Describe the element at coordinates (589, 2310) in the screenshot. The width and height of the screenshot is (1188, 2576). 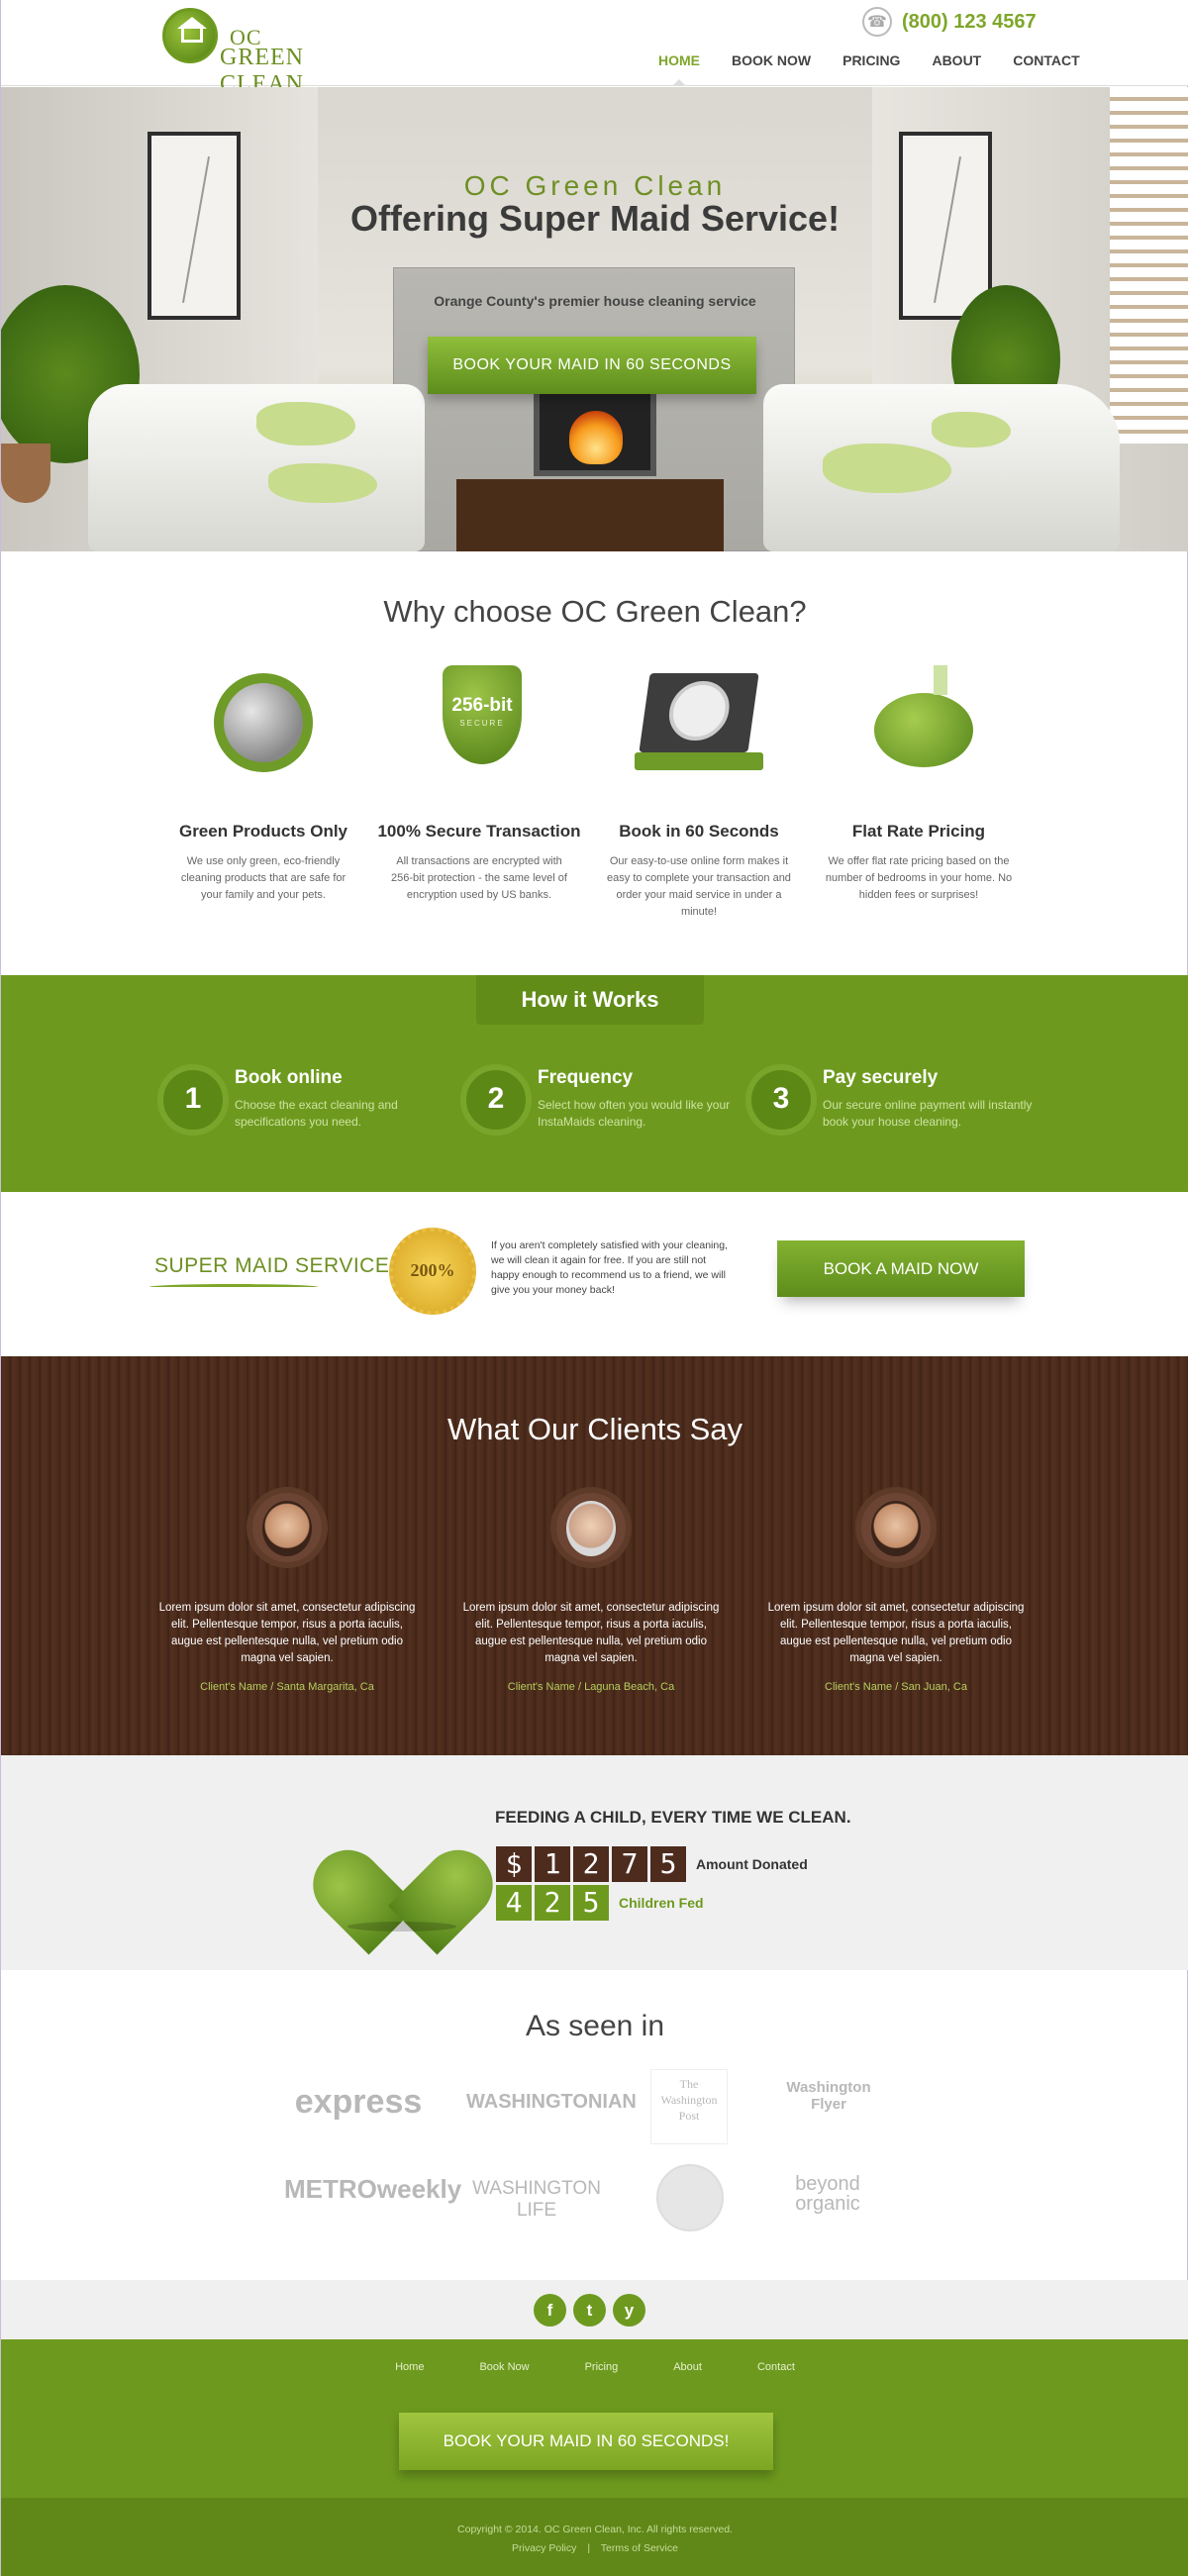
I see `twitter-icon: t` at that location.